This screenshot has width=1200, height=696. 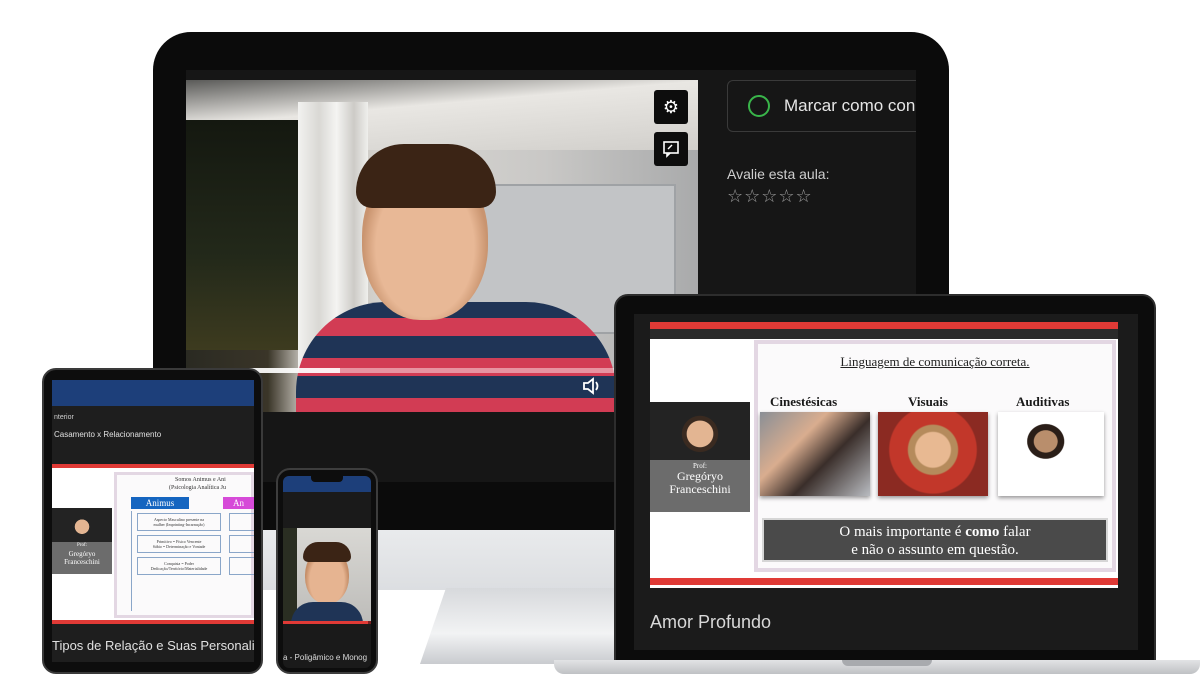 What do you see at coordinates (153, 393) in the screenshot?
I see `tablet-header-bar` at bounding box center [153, 393].